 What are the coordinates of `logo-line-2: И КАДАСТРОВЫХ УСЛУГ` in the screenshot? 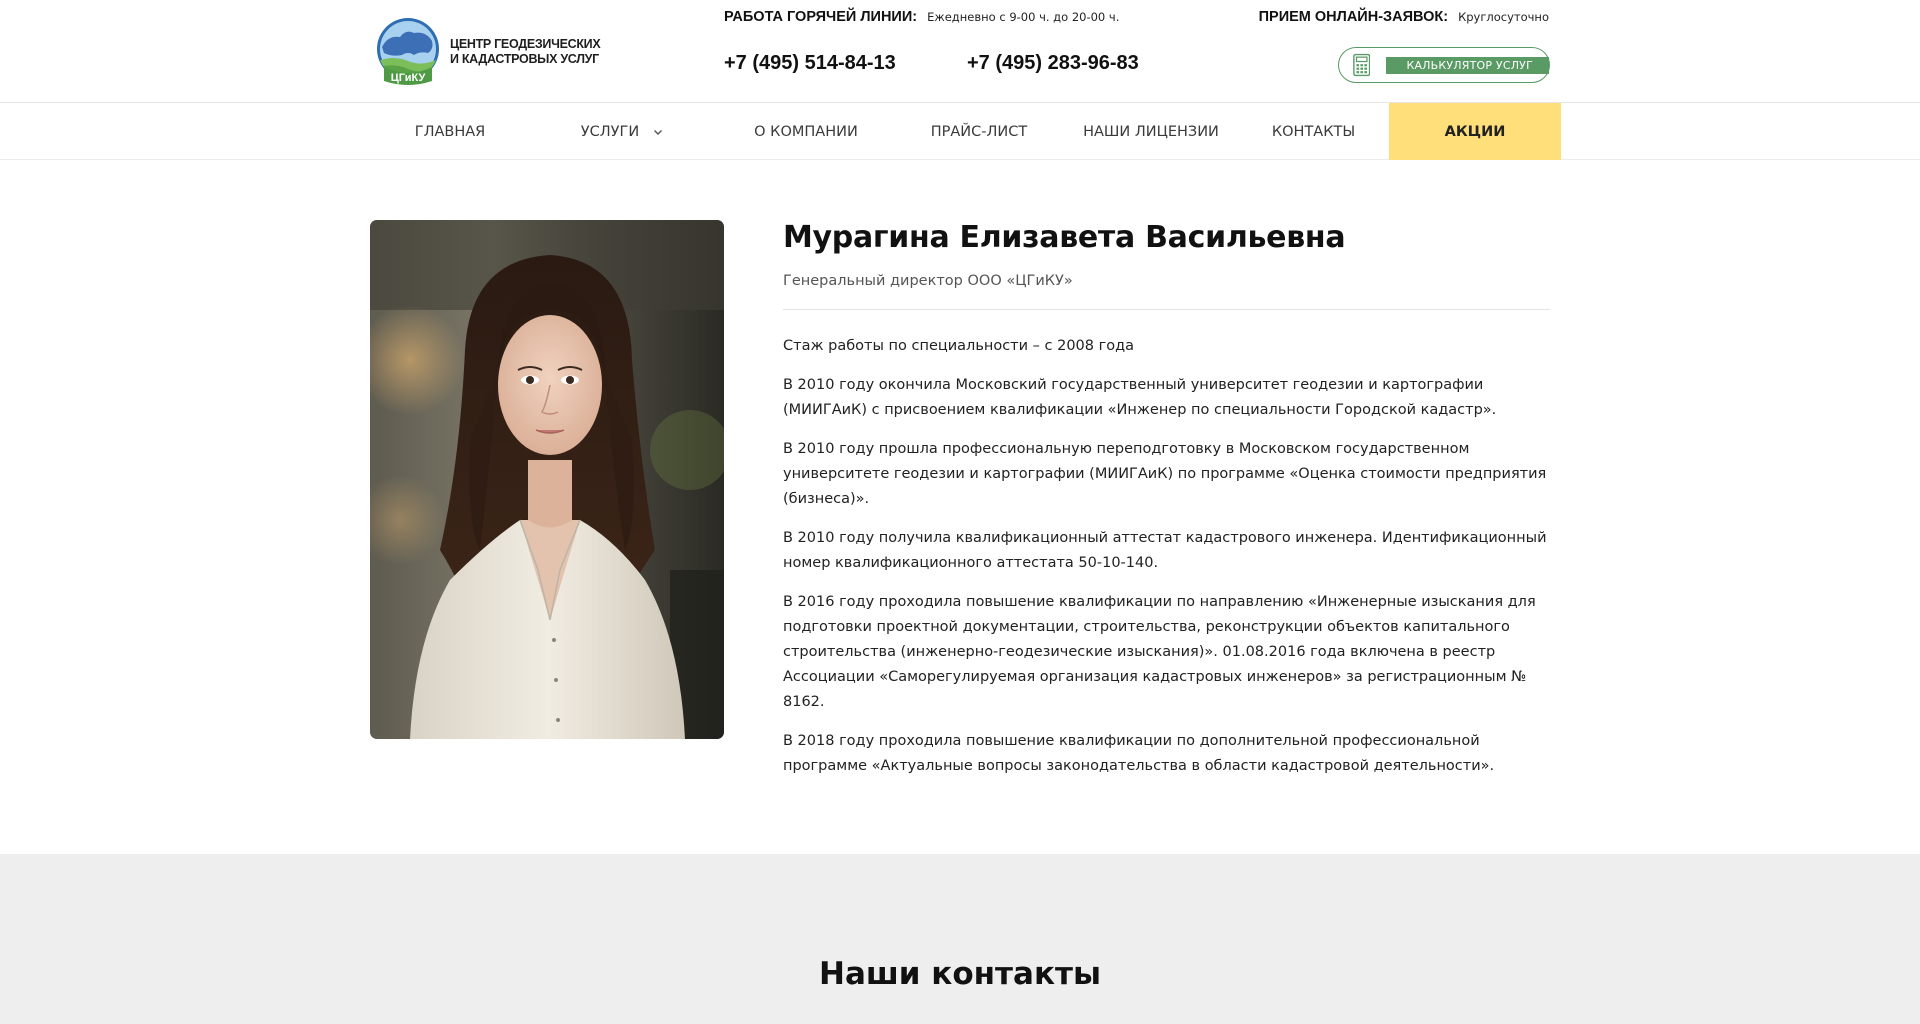 It's located at (524, 59).